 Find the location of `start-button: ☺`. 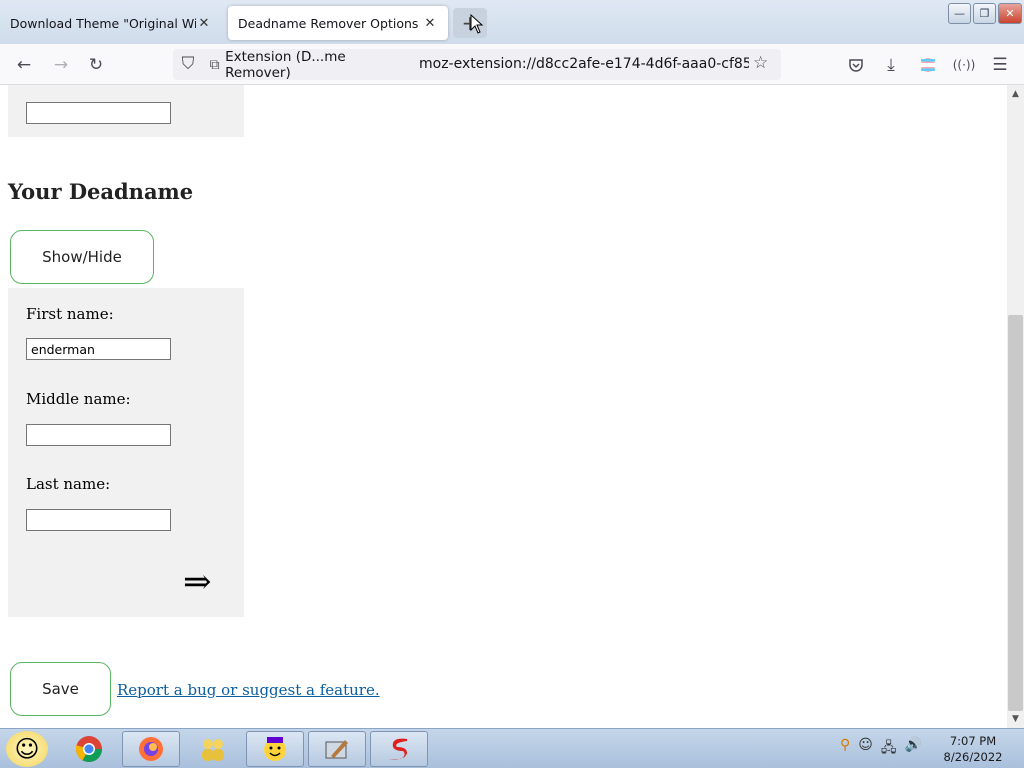

start-button: ☺ is located at coordinates (27, 749).